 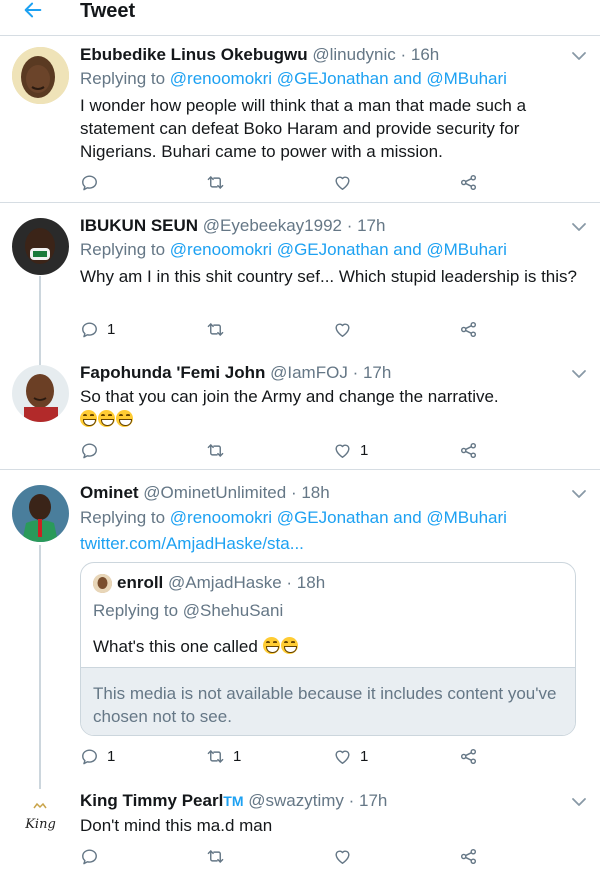 I want to click on top-bar: Tweet, so click(x=300, y=18).